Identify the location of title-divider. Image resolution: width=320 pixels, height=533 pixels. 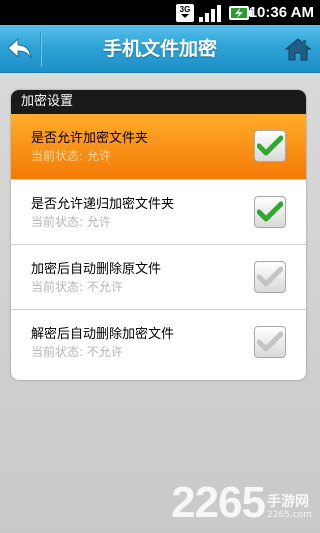
(41, 49).